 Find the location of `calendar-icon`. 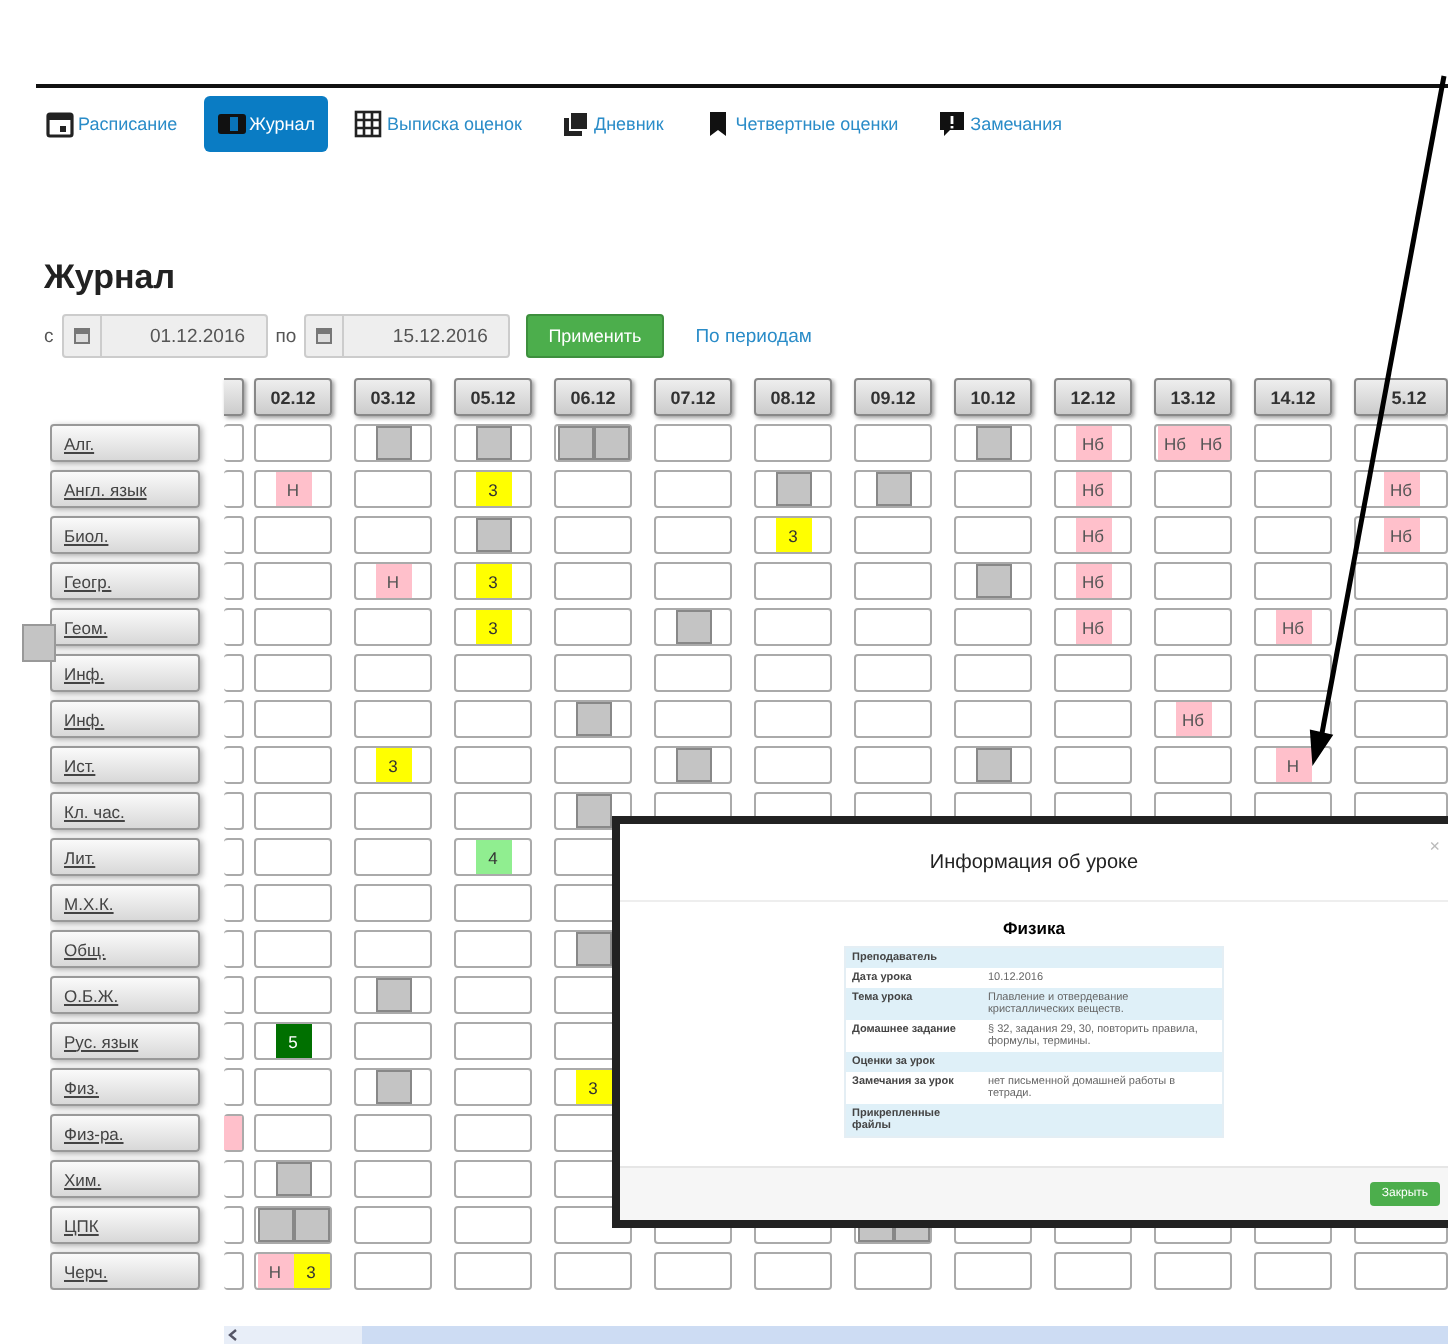

calendar-icon is located at coordinates (324, 336).